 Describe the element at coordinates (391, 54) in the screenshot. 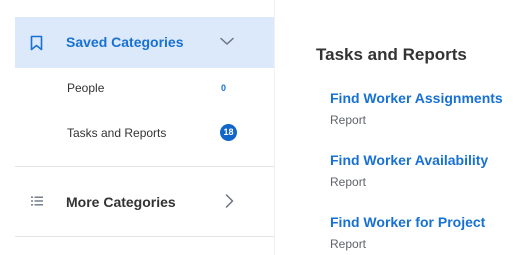

I see `results-title: Tasks and Reports` at that location.